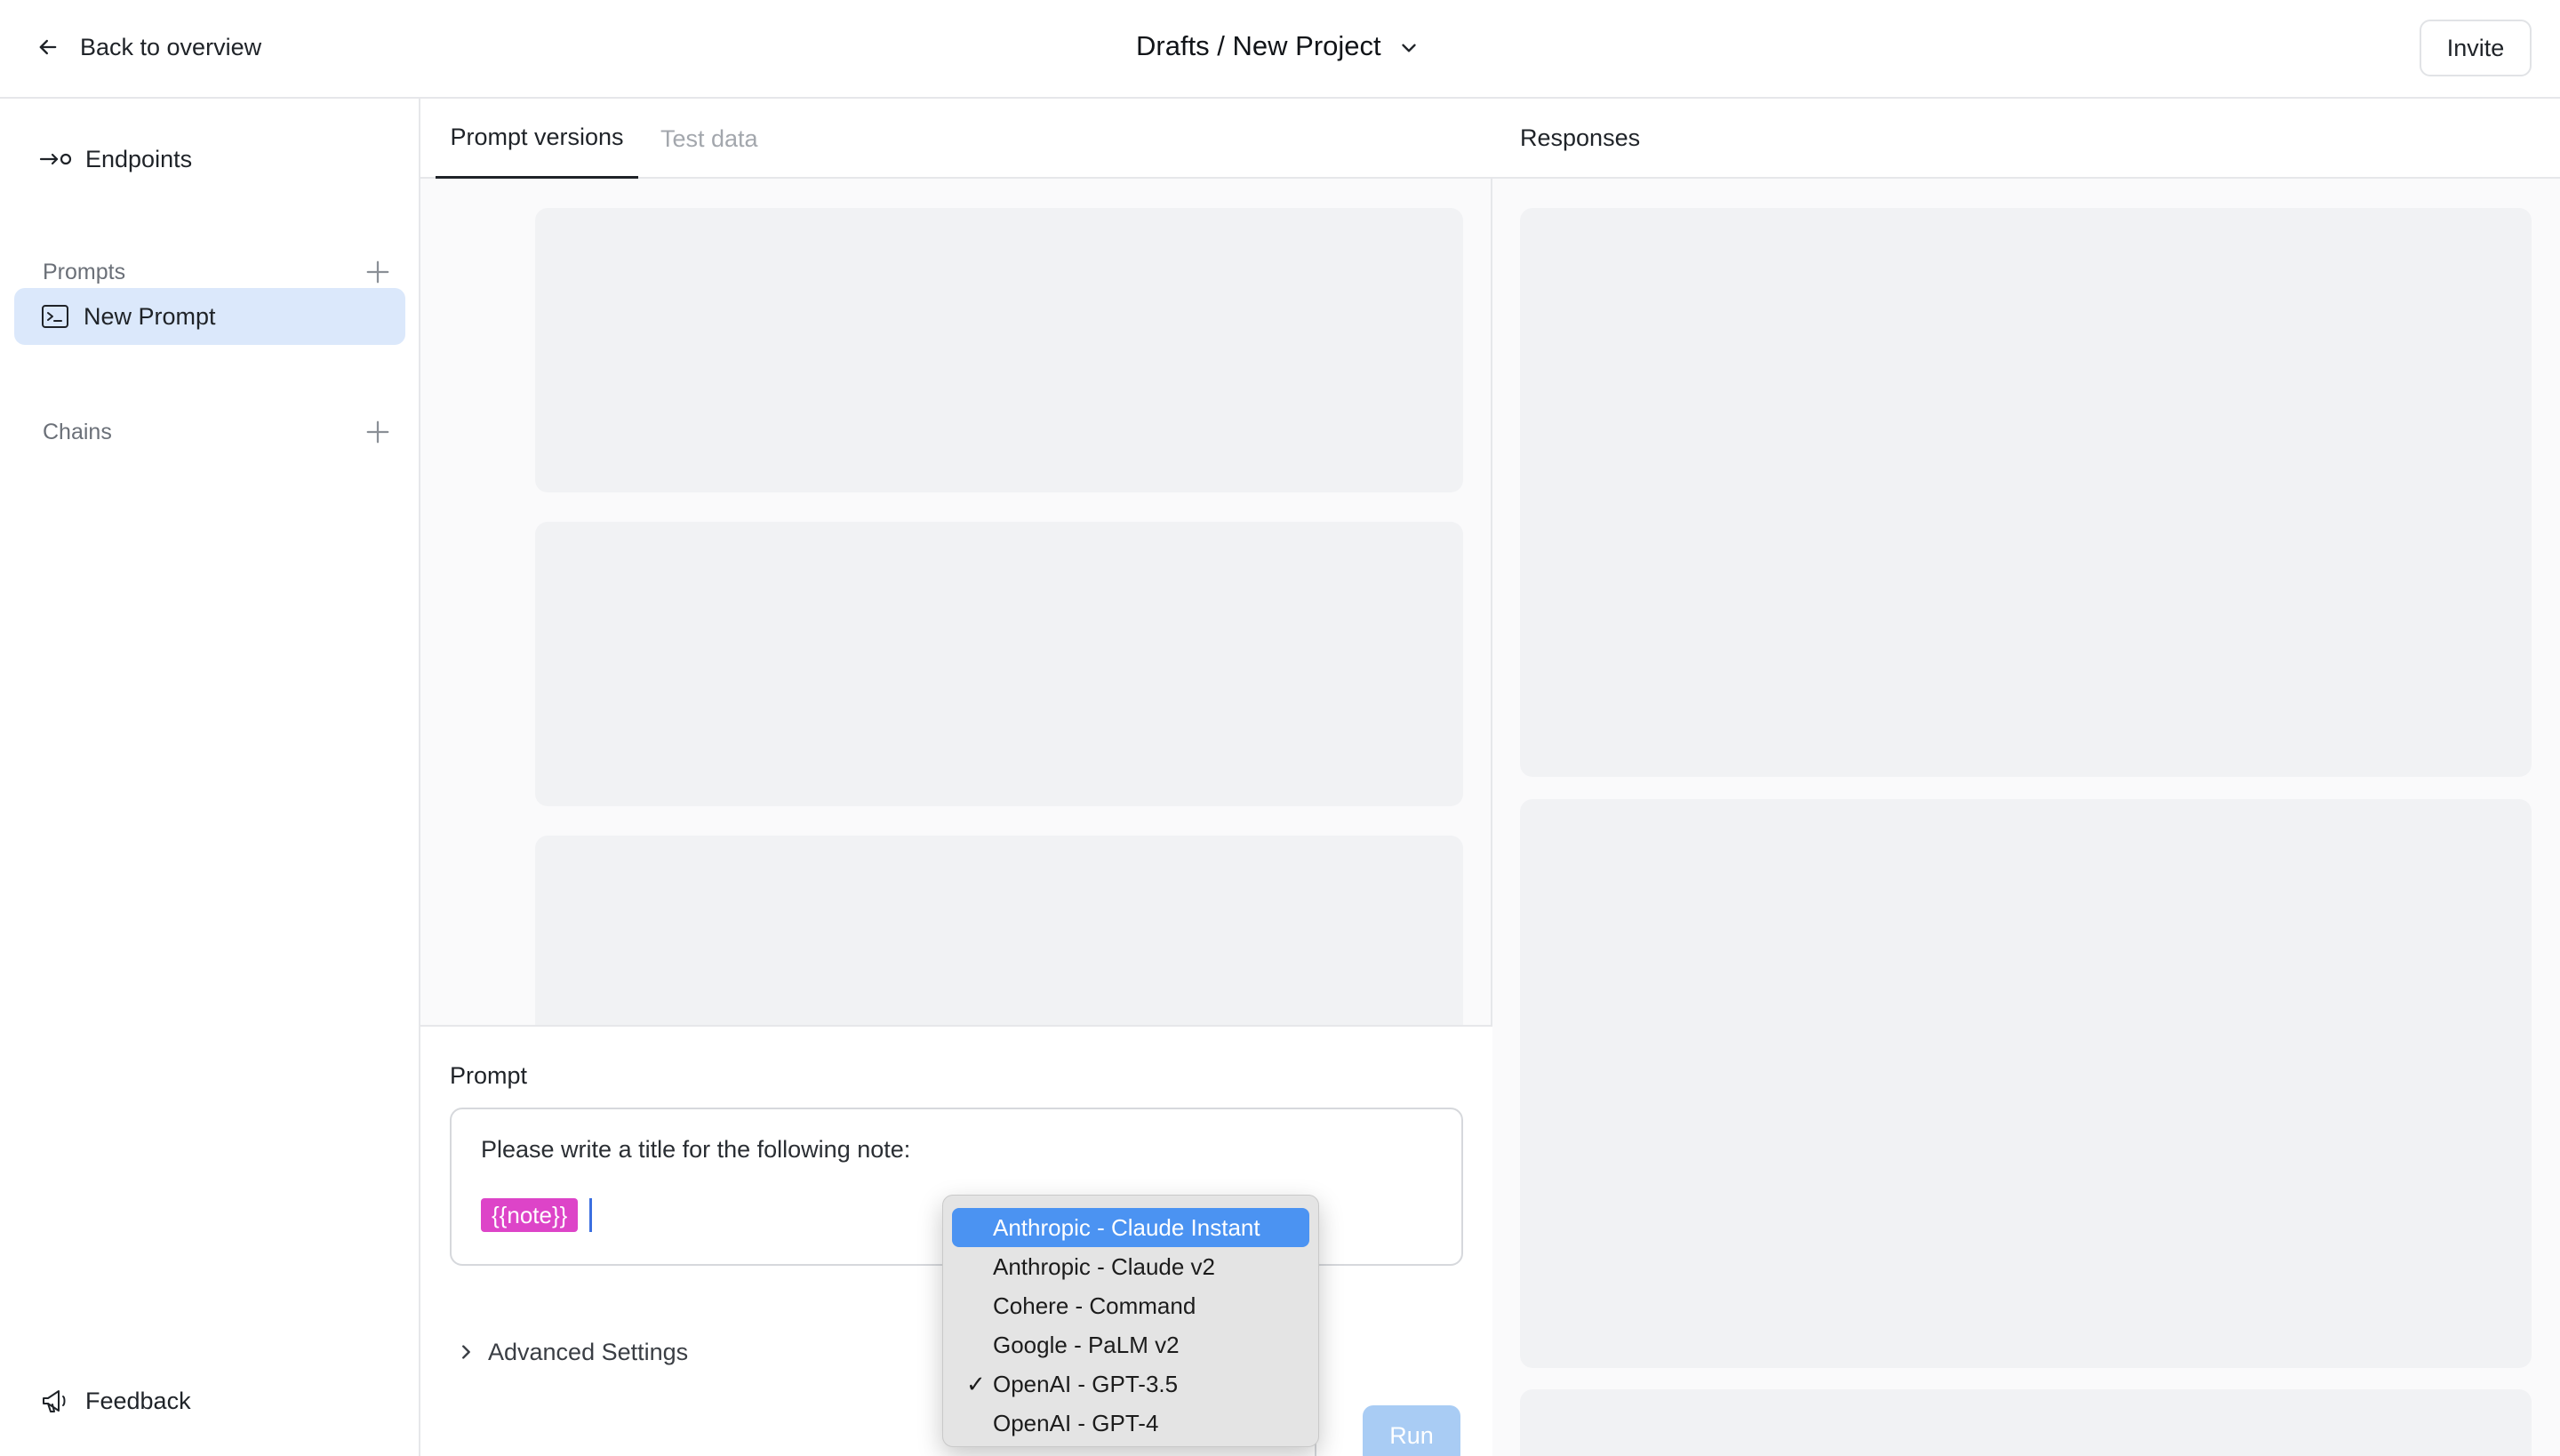 Image resolution: width=2560 pixels, height=1456 pixels. Describe the element at coordinates (1086, 1344) in the screenshot. I see `model-option-label: Google - PaLM v2` at that location.